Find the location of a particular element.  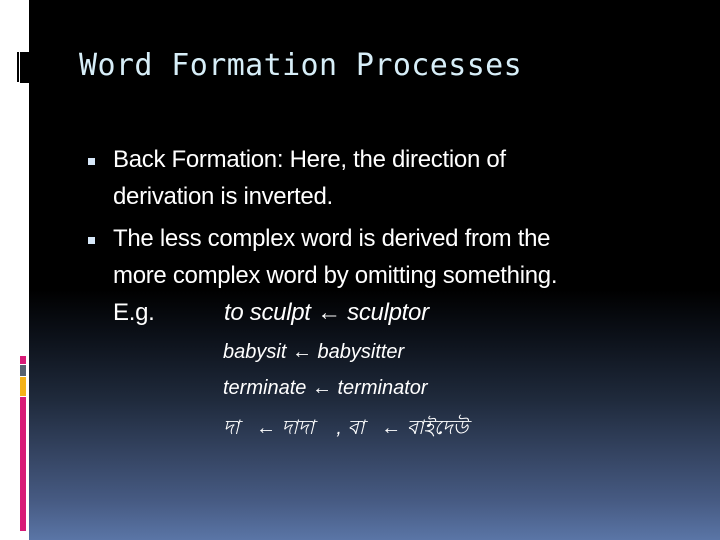

example-label: E.g. is located at coordinates (134, 312).